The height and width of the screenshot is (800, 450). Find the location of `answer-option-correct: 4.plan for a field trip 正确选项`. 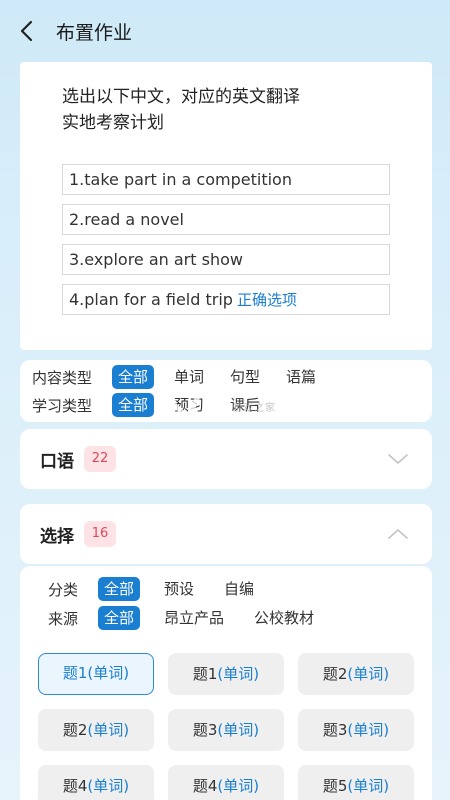

answer-option-correct: 4.plan for a field trip 正确选项 is located at coordinates (226, 299).